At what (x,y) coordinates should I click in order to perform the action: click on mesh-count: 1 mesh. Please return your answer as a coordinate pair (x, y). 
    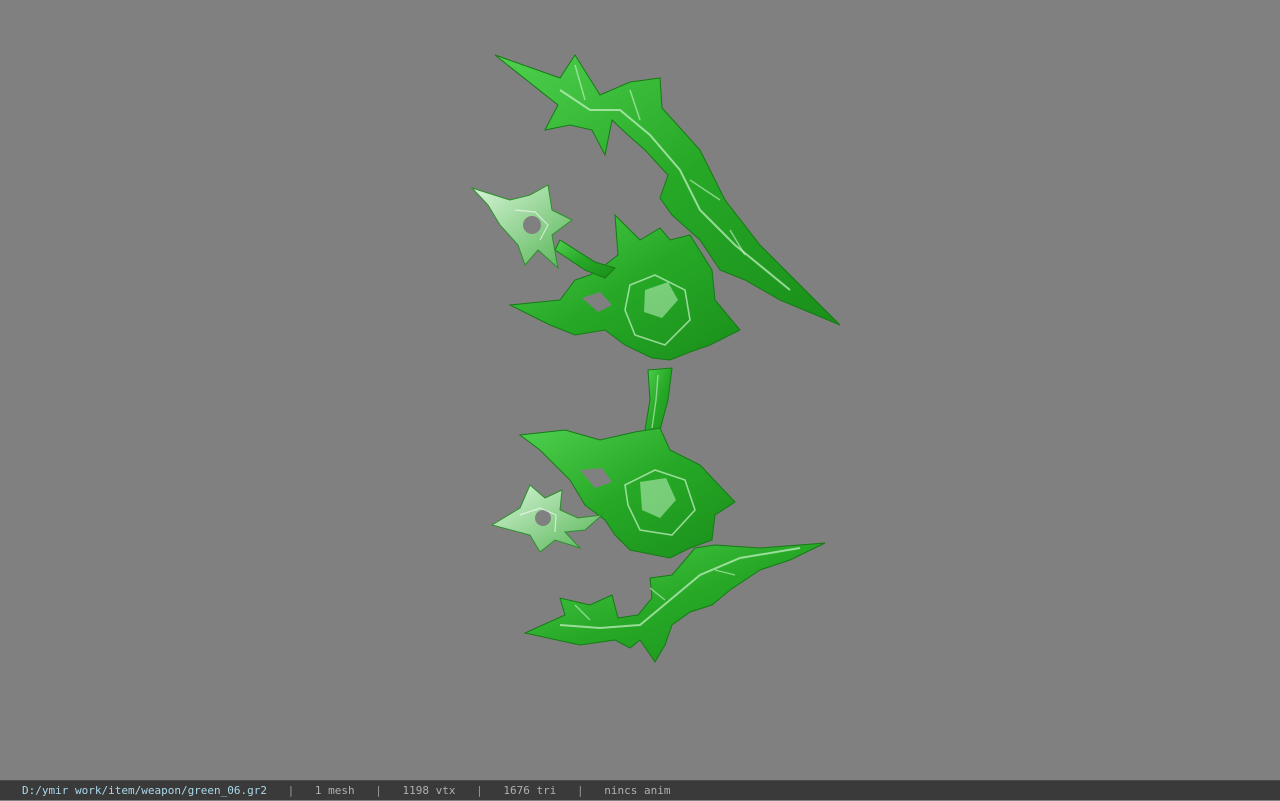
    Looking at the image, I should click on (334, 790).